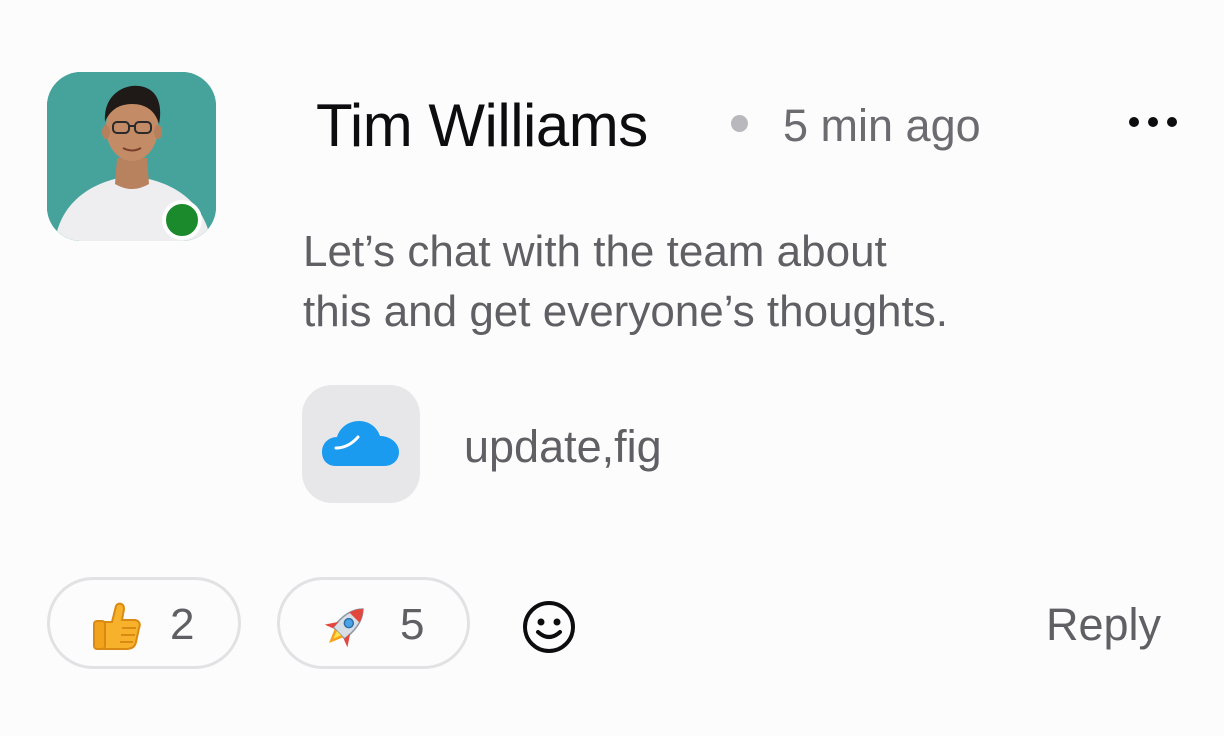 Image resolution: width=1224 pixels, height=736 pixels. I want to click on cloud-icon, so click(360, 443).